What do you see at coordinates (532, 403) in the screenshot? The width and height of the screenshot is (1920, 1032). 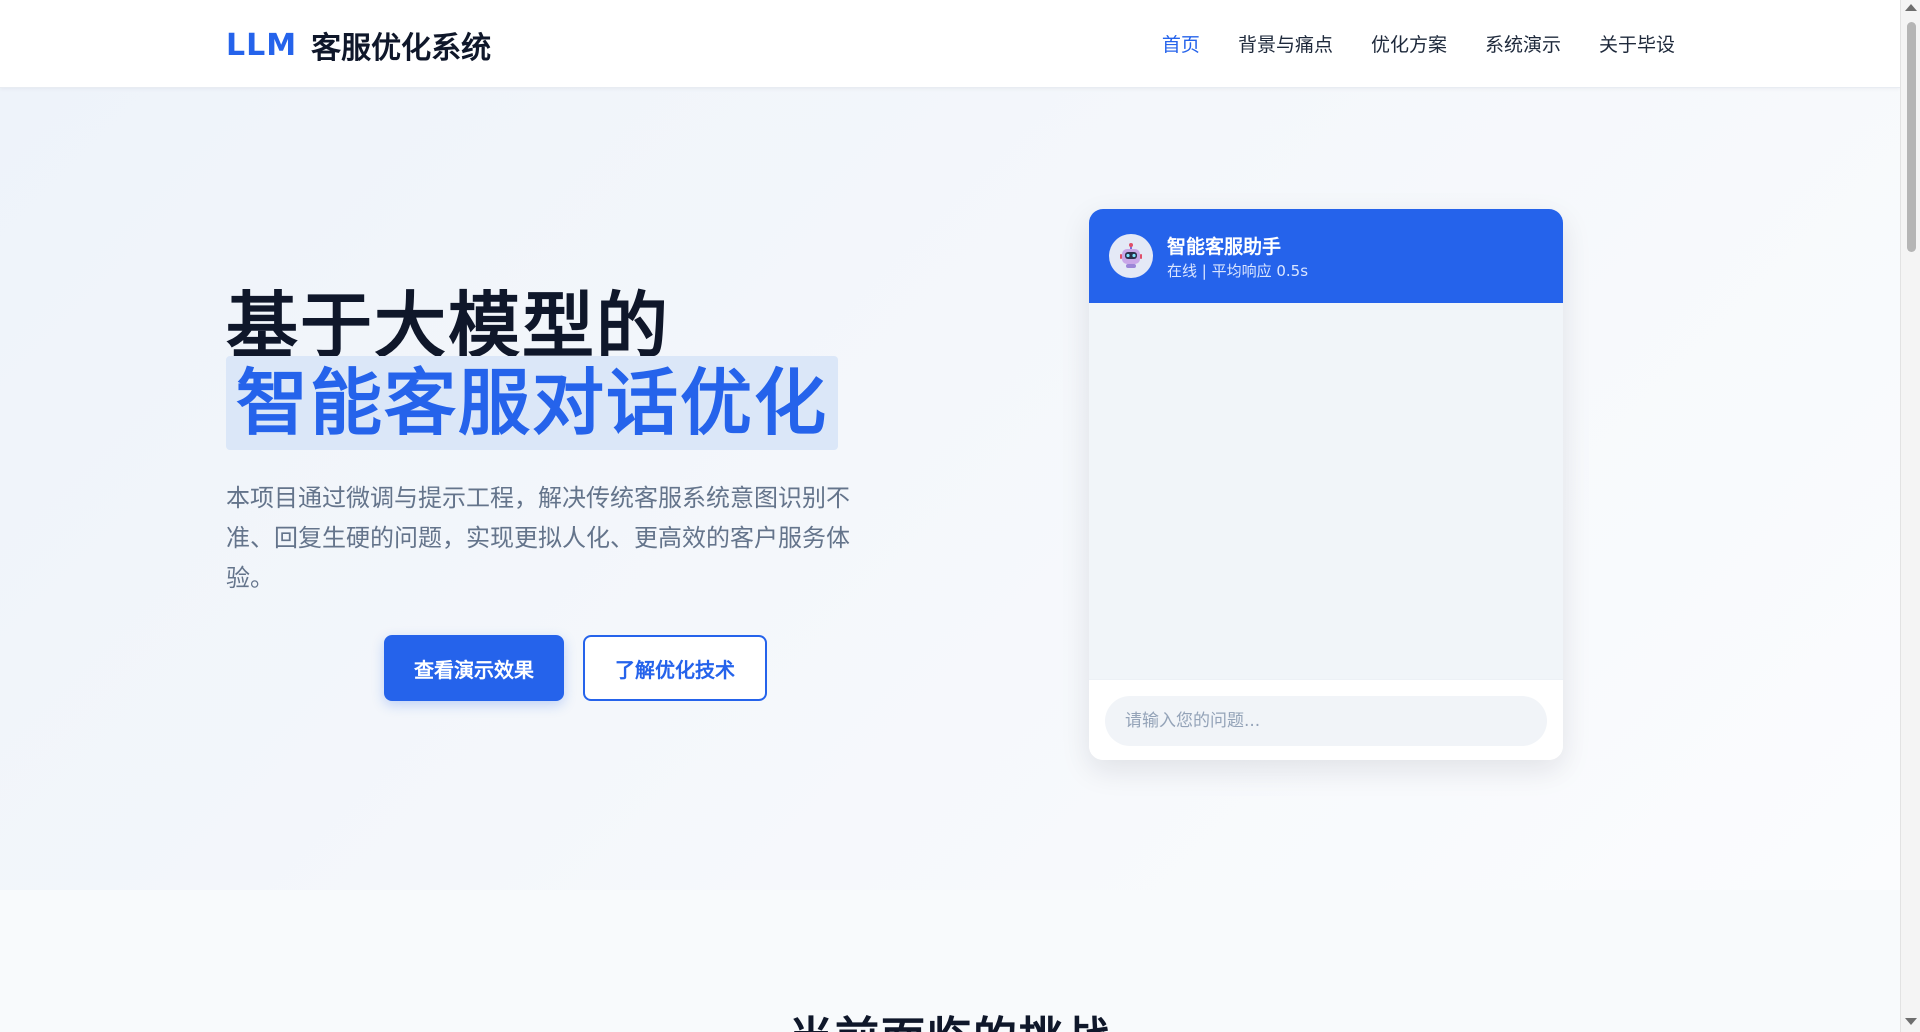 I see `hero-title-highlight: 智能客服对话优化` at bounding box center [532, 403].